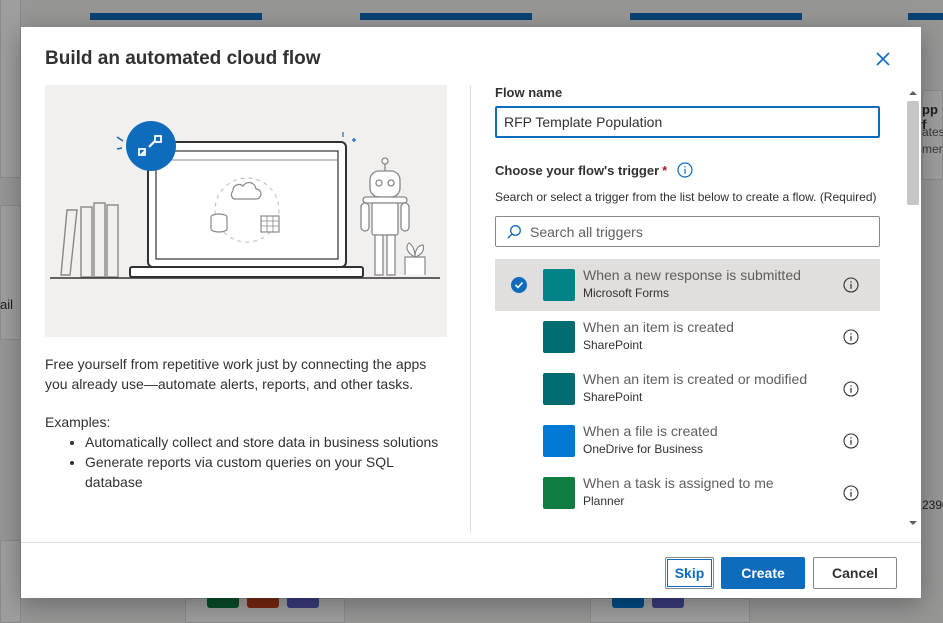 The height and width of the screenshot is (623, 943). What do you see at coordinates (913, 309) in the screenshot?
I see `trigger-scrollbar` at bounding box center [913, 309].